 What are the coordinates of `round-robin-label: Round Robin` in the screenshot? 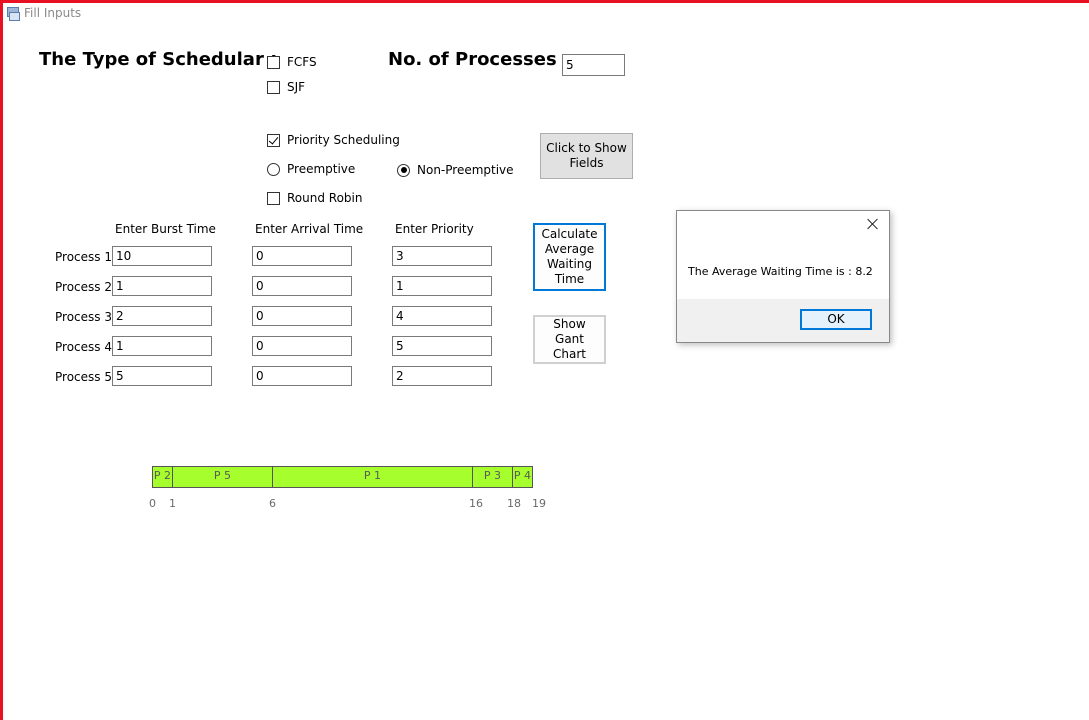 It's located at (325, 198).